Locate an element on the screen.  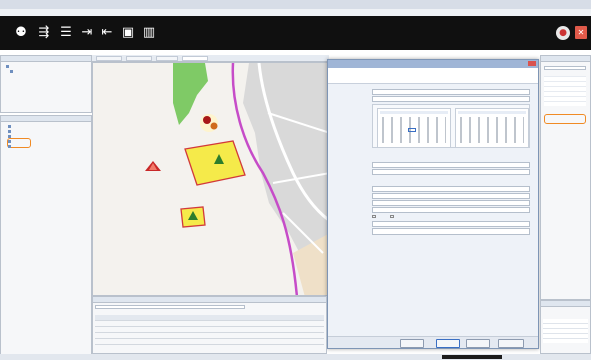
main-toolbar: ⚉ ⇶ ☰ ⇥ ⇤ ▣ ▥ ● ✕ is located at coordinates (295, 33).